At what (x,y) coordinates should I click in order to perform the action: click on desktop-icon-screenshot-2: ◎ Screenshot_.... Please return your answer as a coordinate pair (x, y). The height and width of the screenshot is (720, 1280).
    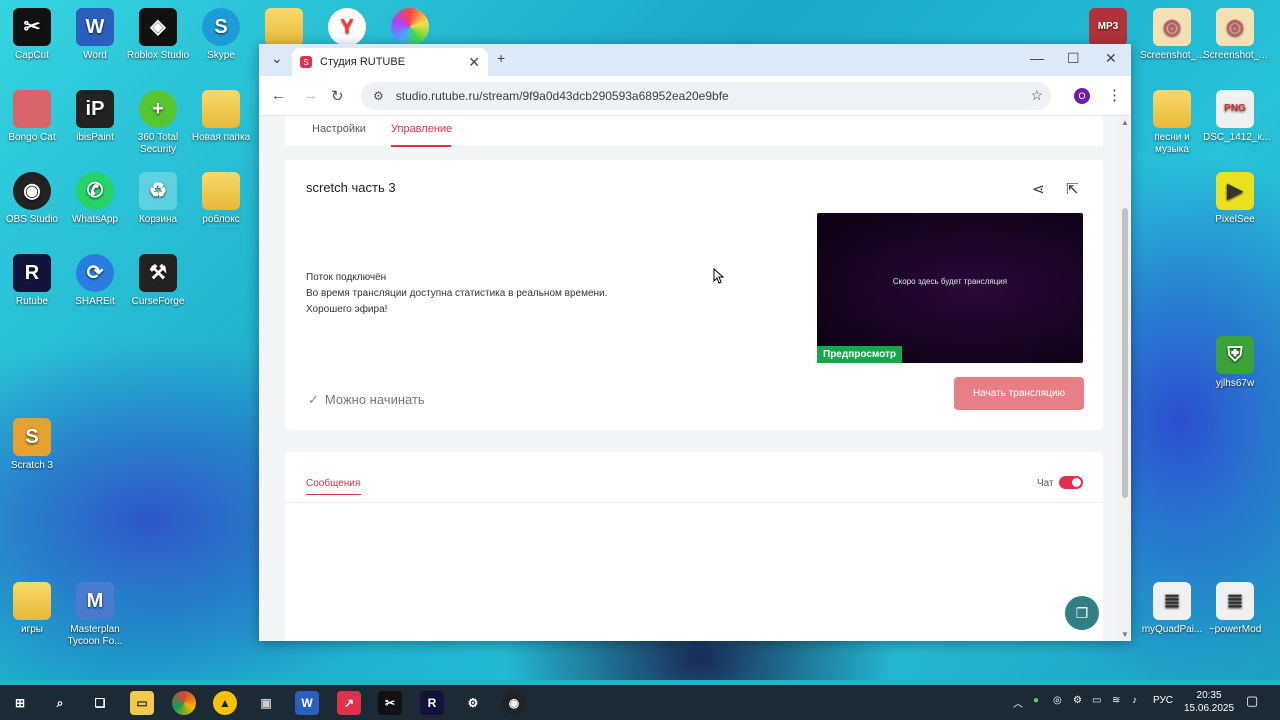
    Looking at the image, I should click on (1235, 35).